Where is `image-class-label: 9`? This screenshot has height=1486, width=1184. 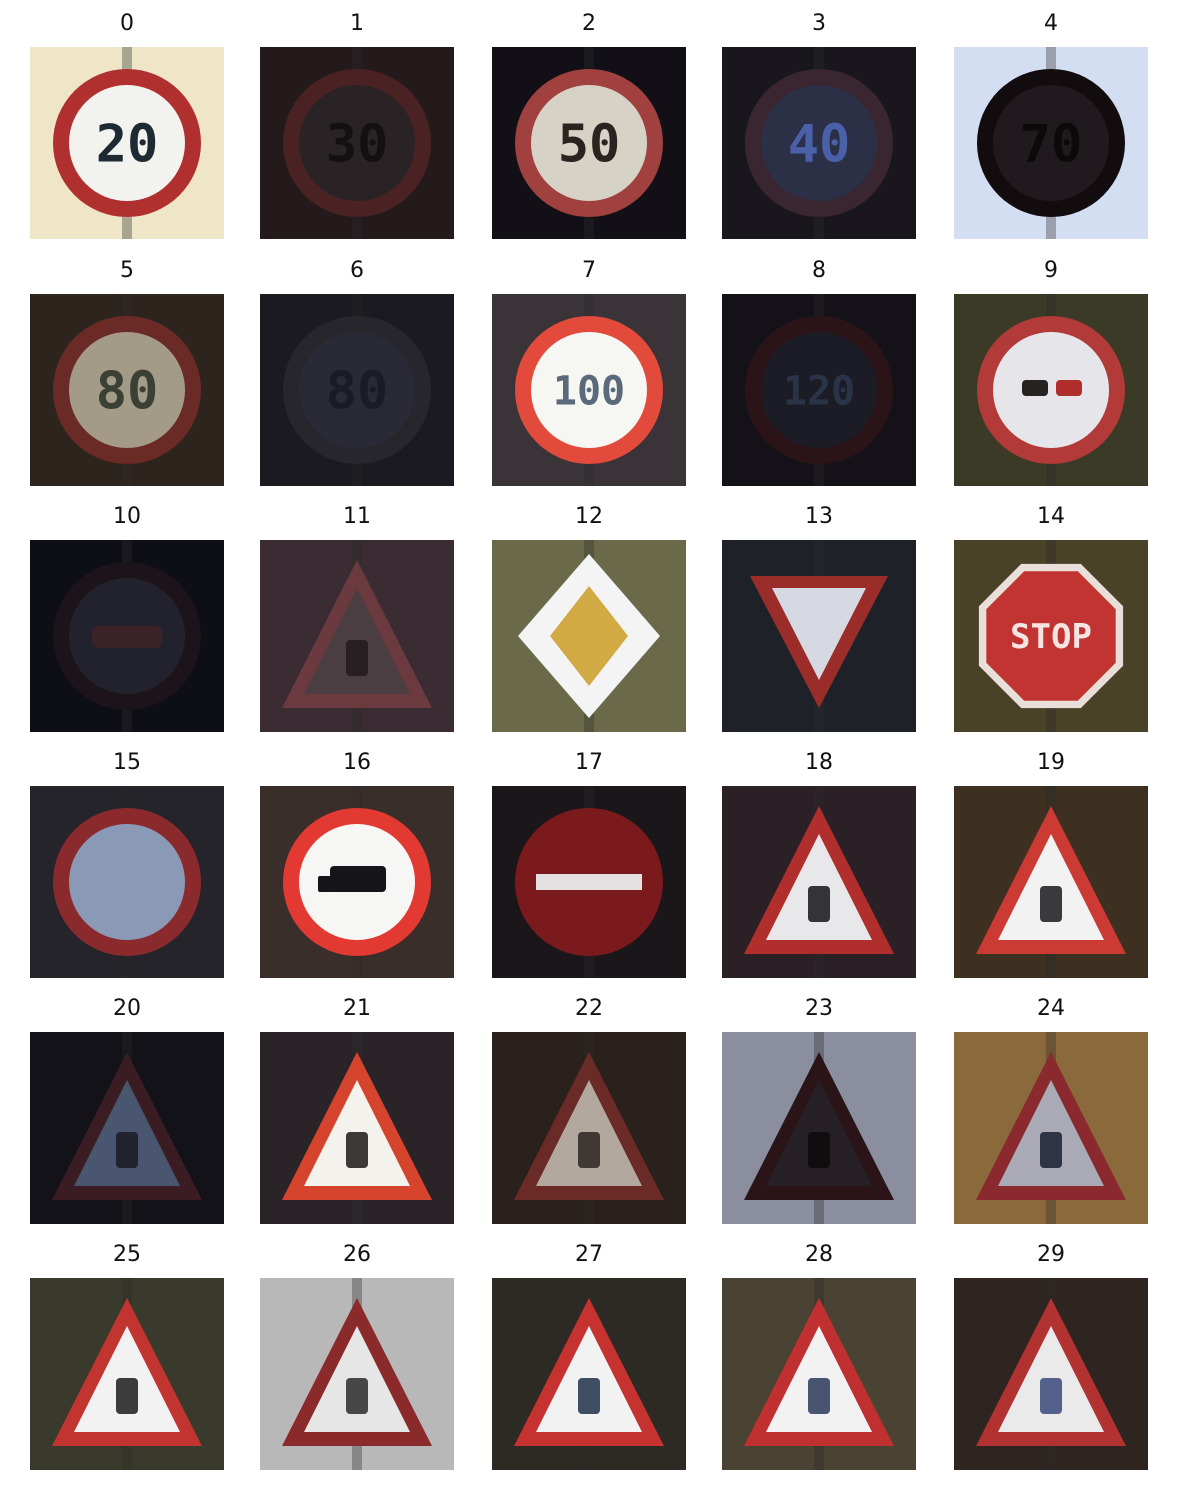 image-class-label: 9 is located at coordinates (1051, 270).